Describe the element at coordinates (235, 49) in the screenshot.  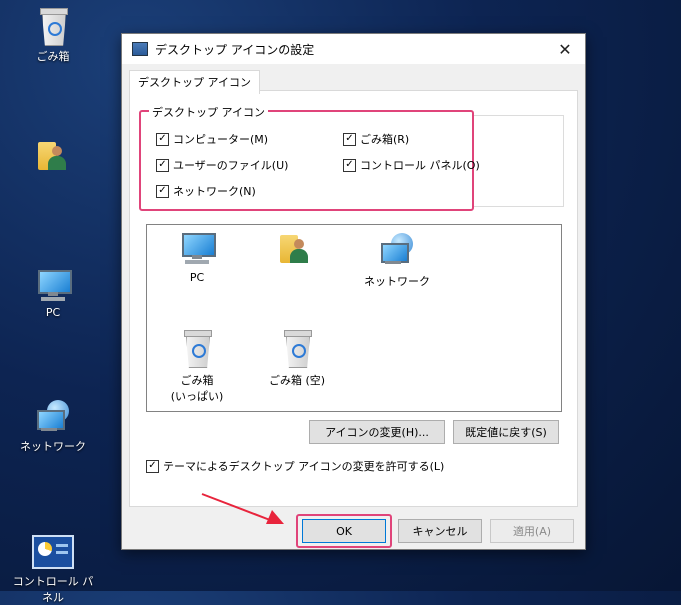
I see `dialog-title: デスクトップ アイコンの設定` at that location.